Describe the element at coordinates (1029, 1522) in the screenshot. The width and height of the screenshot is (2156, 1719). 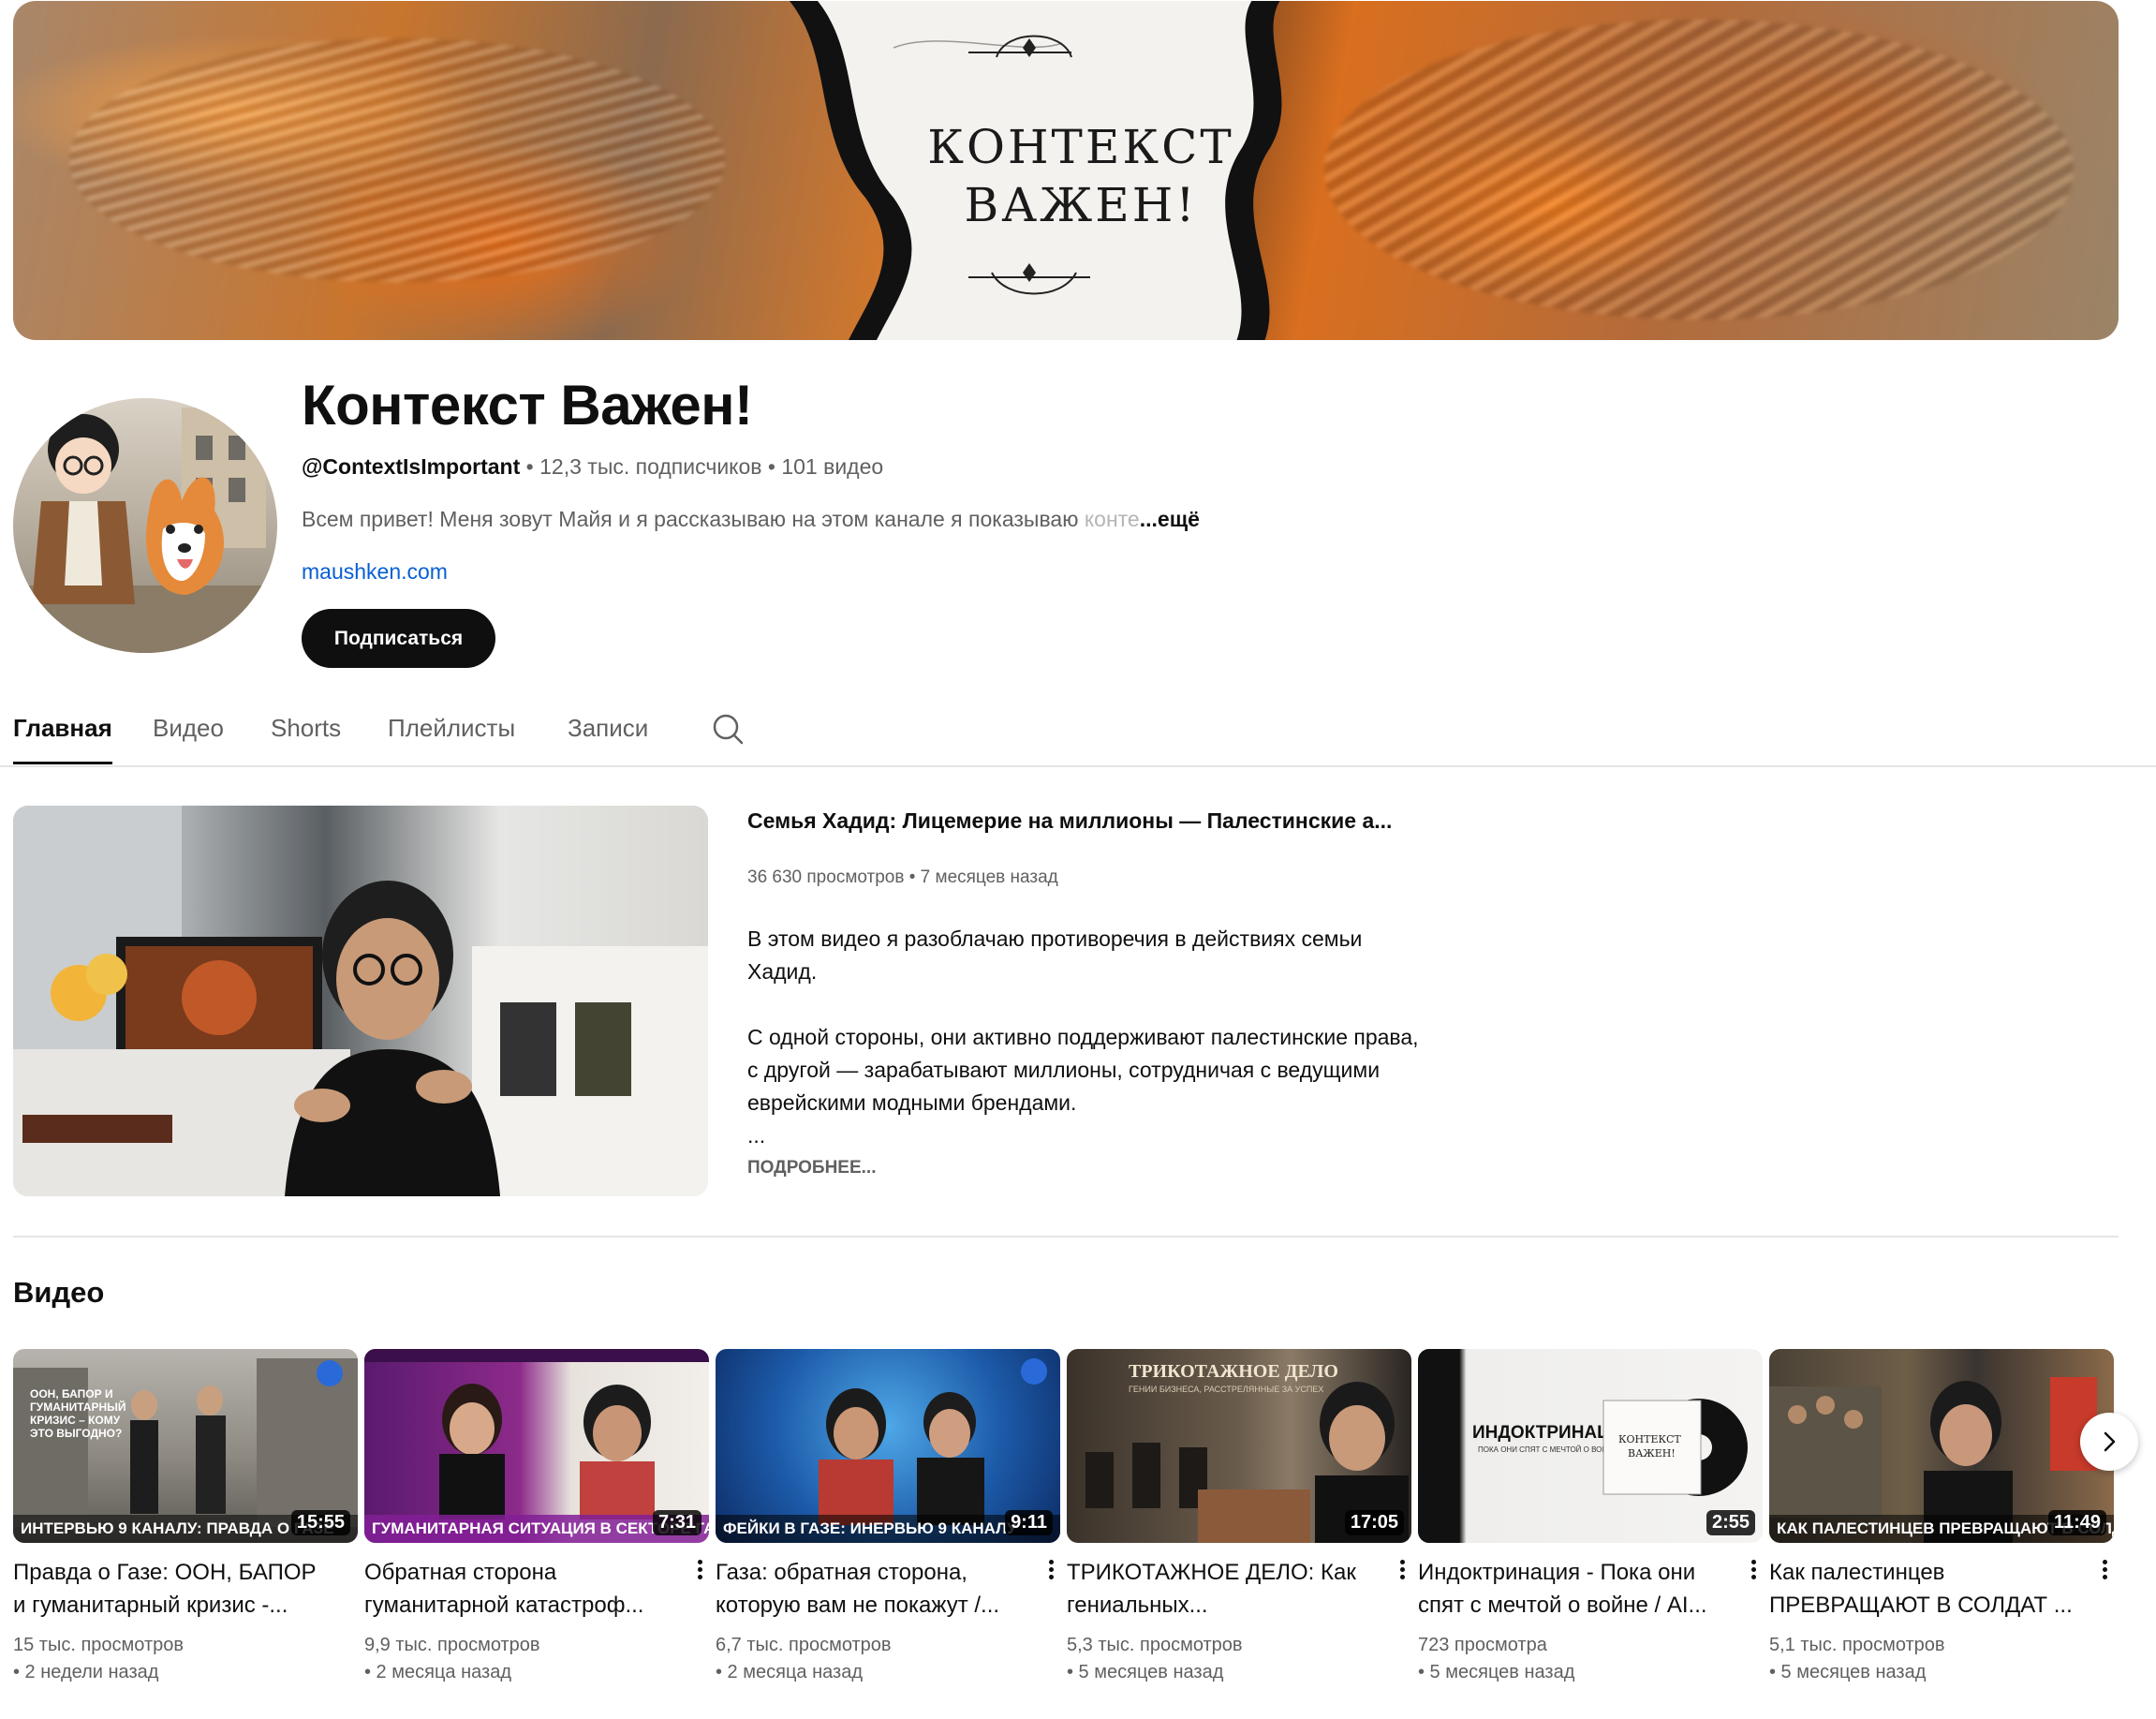
I see `video-duration: 9:11` at that location.